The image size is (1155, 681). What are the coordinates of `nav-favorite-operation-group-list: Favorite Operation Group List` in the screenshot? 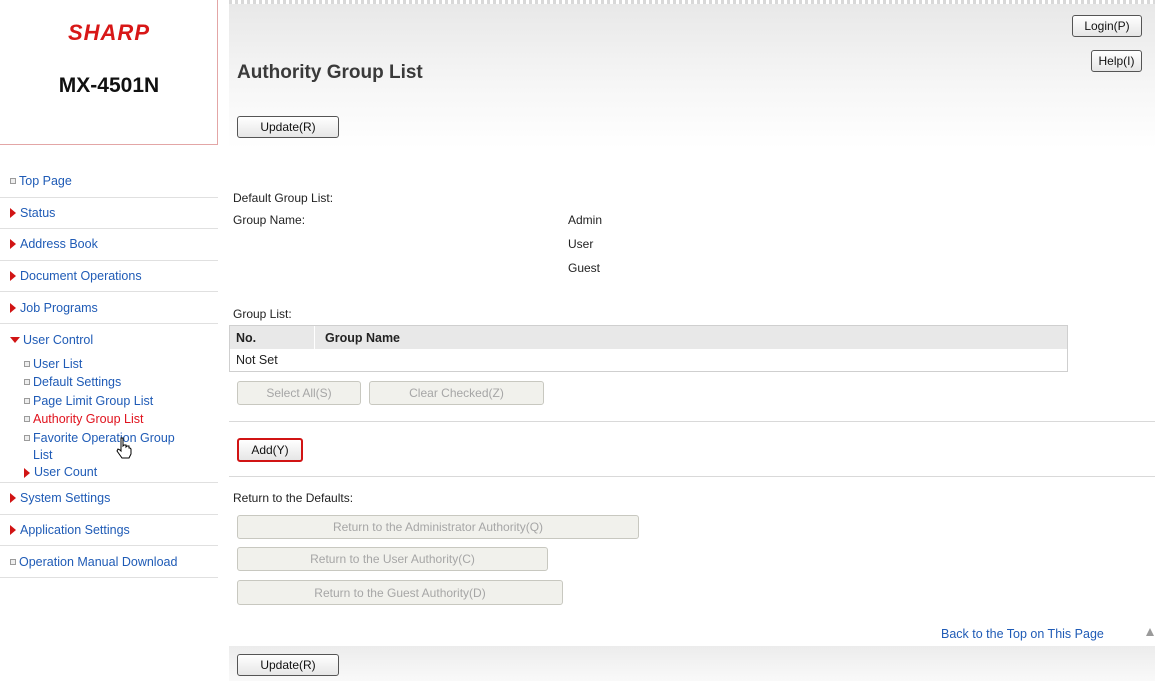 It's located at (109, 447).